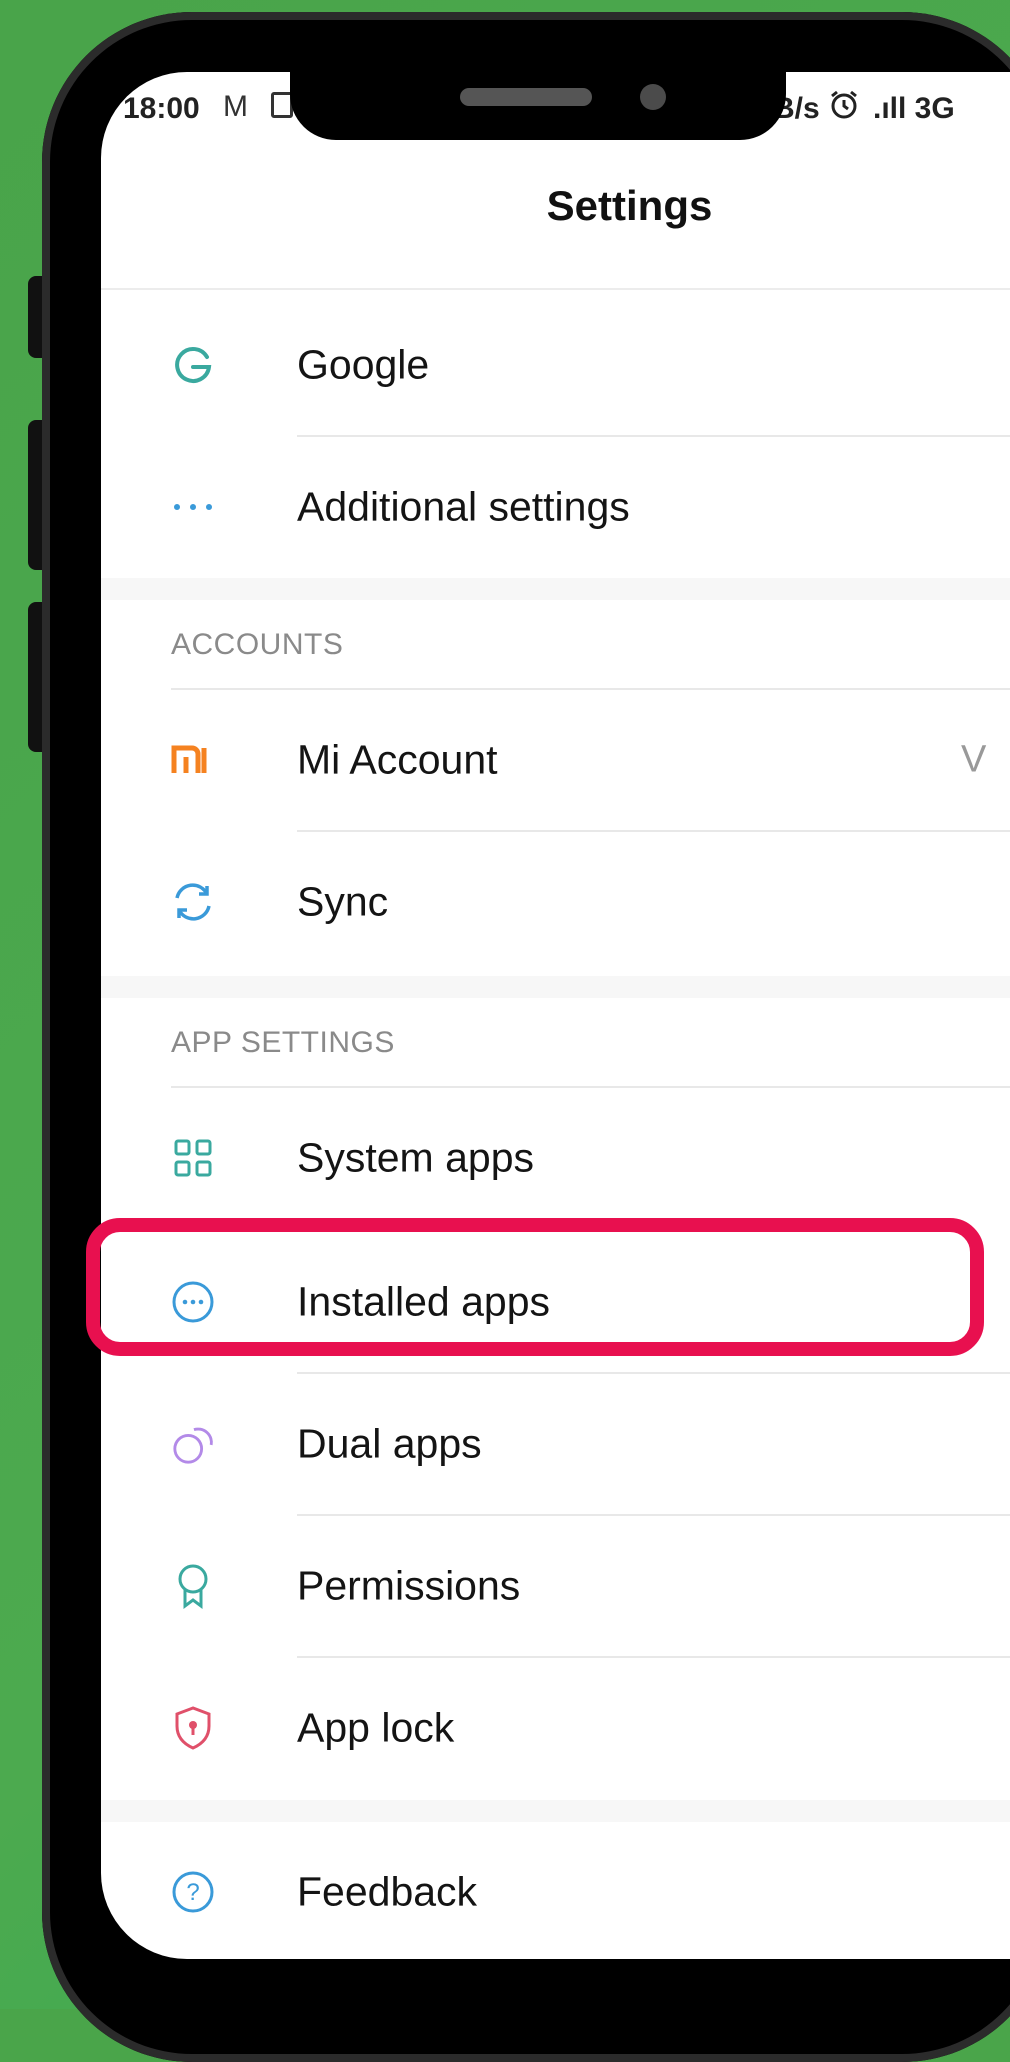 The width and height of the screenshot is (1010, 2062). What do you see at coordinates (555, 1890) in the screenshot?
I see `settings-item-feedback: ? Feedback` at bounding box center [555, 1890].